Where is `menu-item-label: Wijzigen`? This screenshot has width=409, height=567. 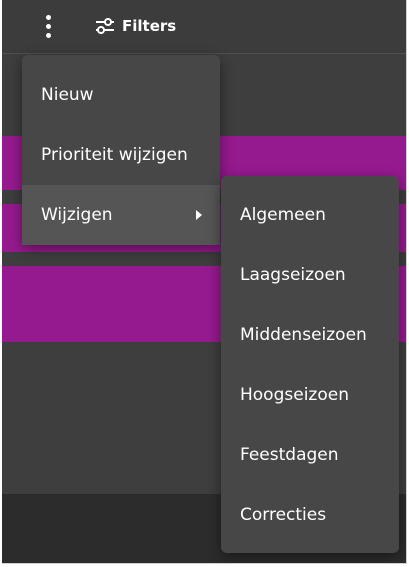 menu-item-label: Wijzigen is located at coordinates (77, 215).